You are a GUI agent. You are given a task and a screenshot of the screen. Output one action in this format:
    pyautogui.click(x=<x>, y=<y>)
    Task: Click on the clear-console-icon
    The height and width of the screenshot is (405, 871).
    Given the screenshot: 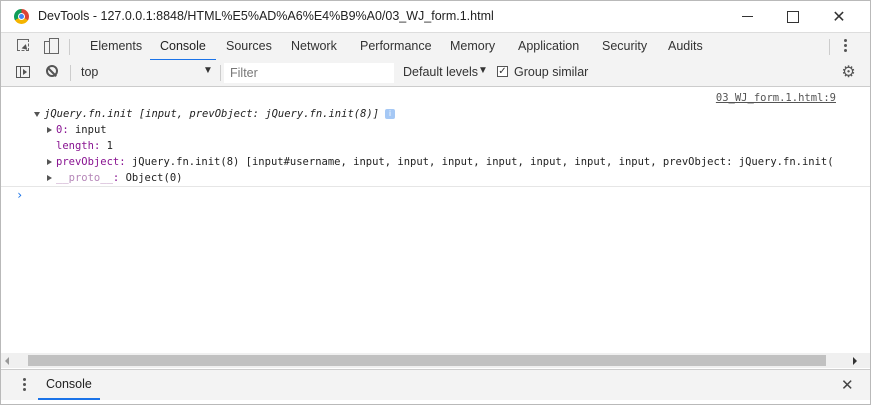 What is the action you would take?
    pyautogui.click(x=52, y=71)
    